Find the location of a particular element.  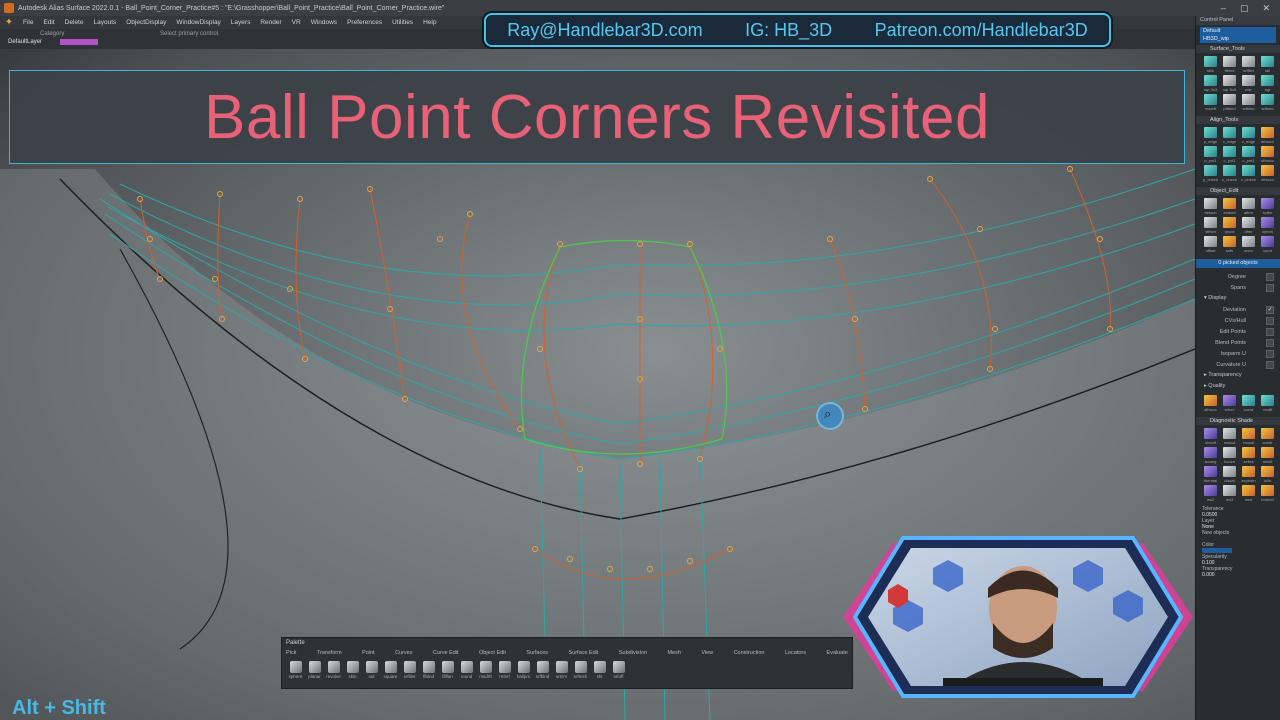

shelf-tool: curvtr is located at coordinates (1267, 436).